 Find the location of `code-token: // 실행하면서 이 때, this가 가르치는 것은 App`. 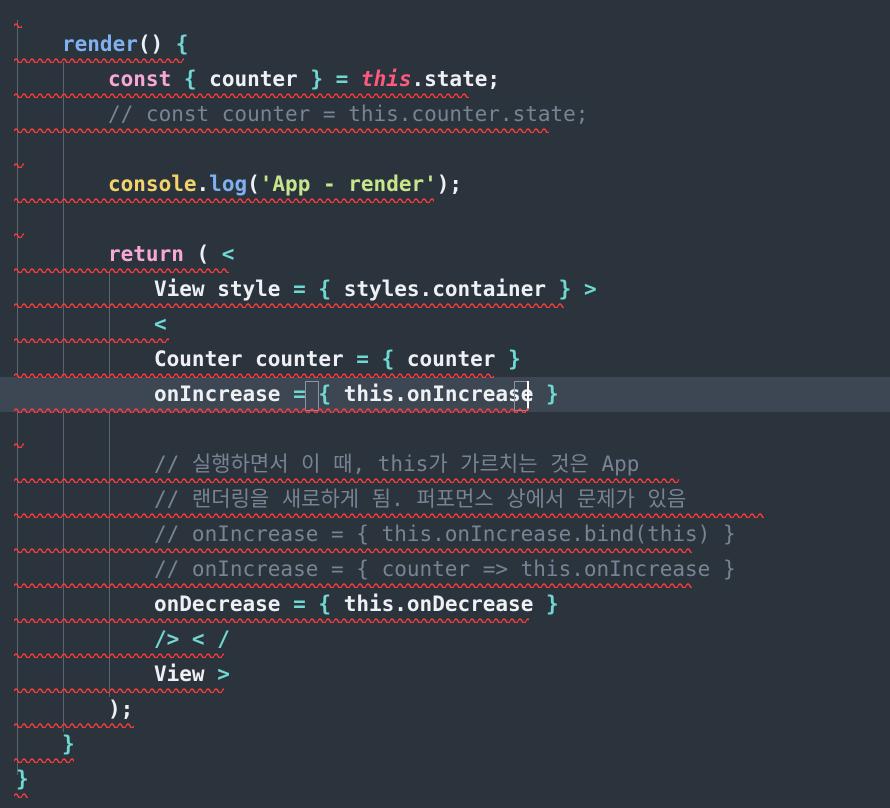

code-token: // 실행하면서 이 때, this가 가르치는 것은 App is located at coordinates (397, 464).